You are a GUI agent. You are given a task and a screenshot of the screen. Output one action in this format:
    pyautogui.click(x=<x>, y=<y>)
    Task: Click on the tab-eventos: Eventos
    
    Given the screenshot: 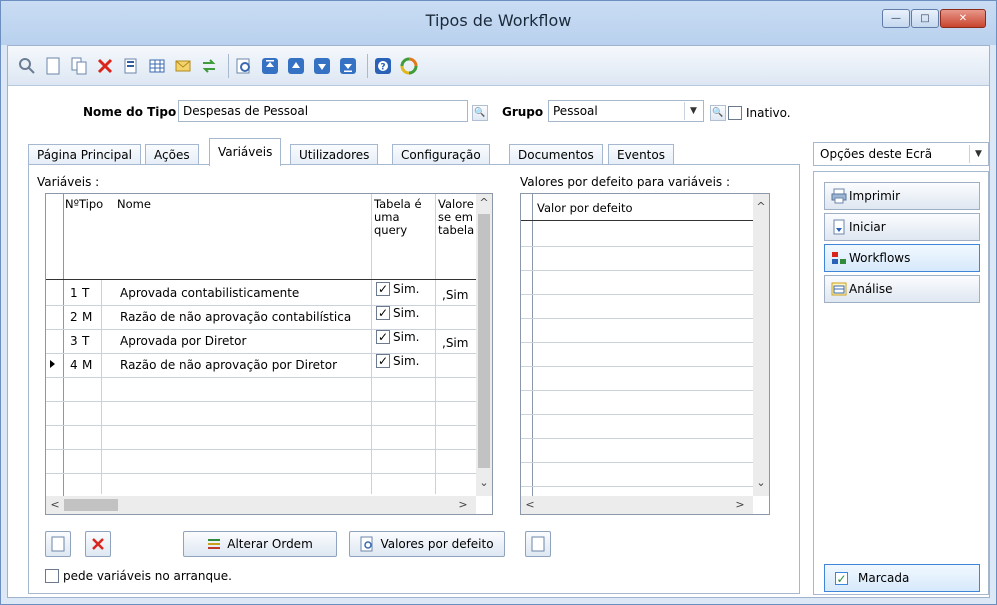 What is the action you would take?
    pyautogui.click(x=641, y=155)
    